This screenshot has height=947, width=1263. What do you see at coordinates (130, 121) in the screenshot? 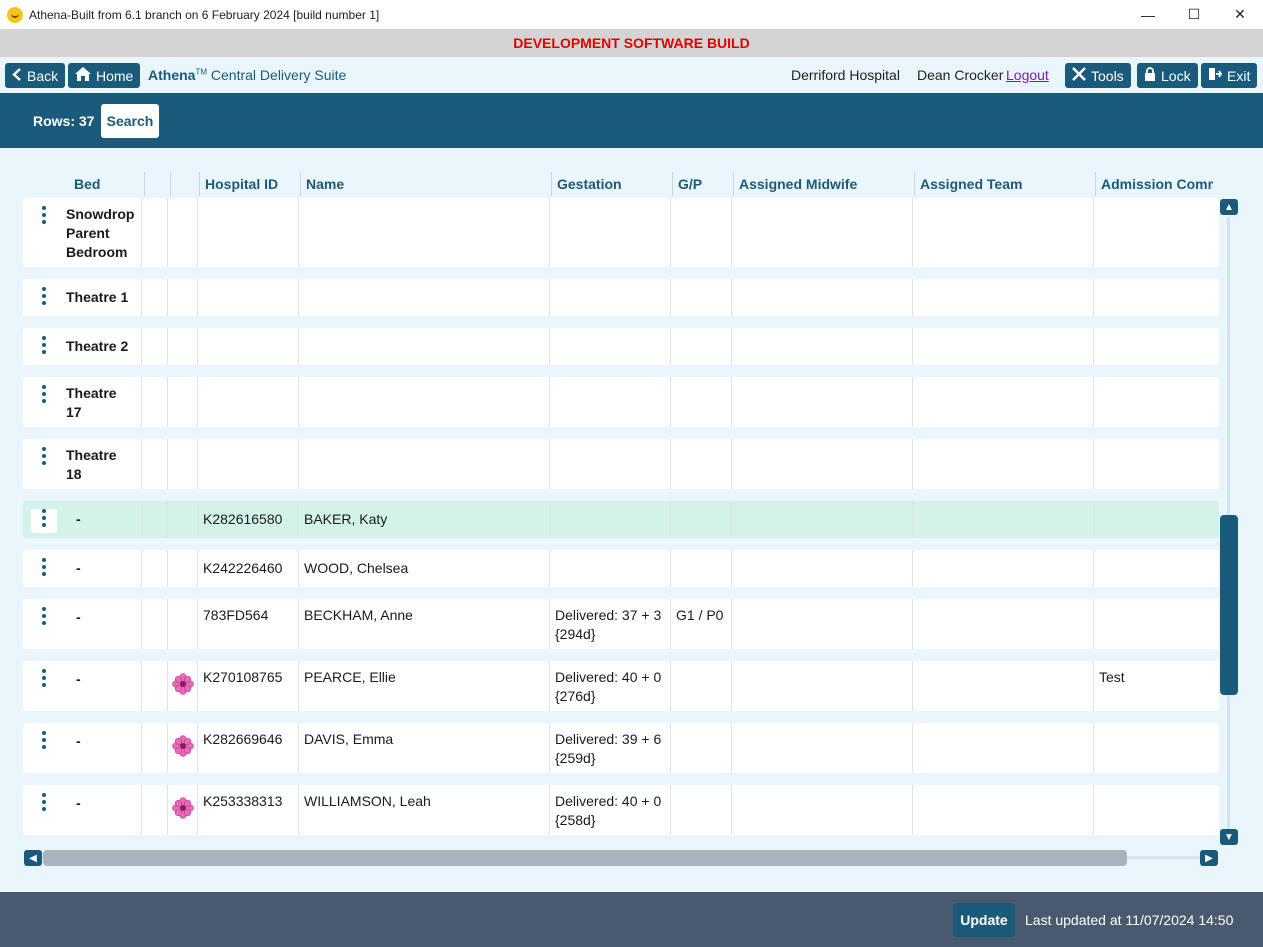
I see `search-button: Search` at bounding box center [130, 121].